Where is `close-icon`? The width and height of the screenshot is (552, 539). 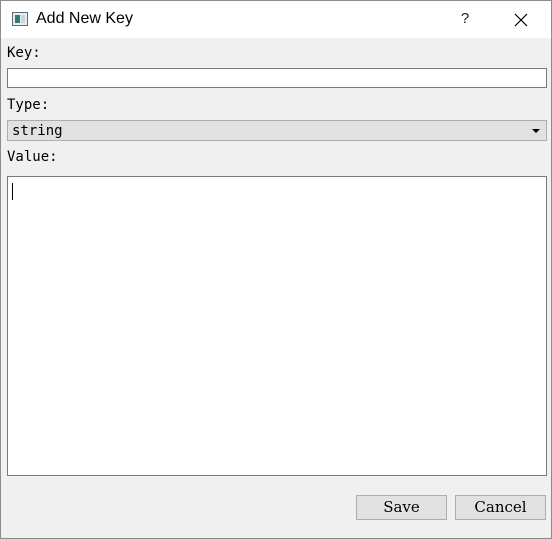 close-icon is located at coordinates (521, 20).